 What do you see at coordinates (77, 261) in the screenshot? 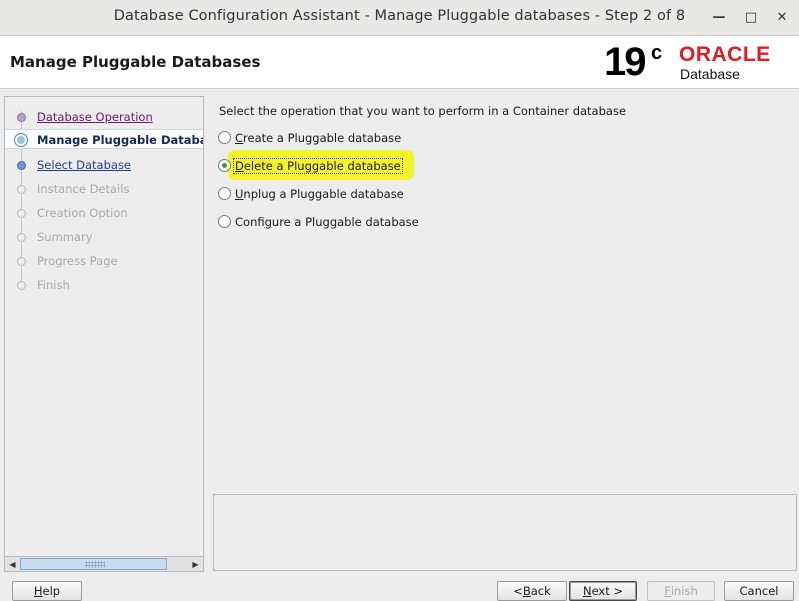
I see `nav-item-label: Progress Page` at bounding box center [77, 261].